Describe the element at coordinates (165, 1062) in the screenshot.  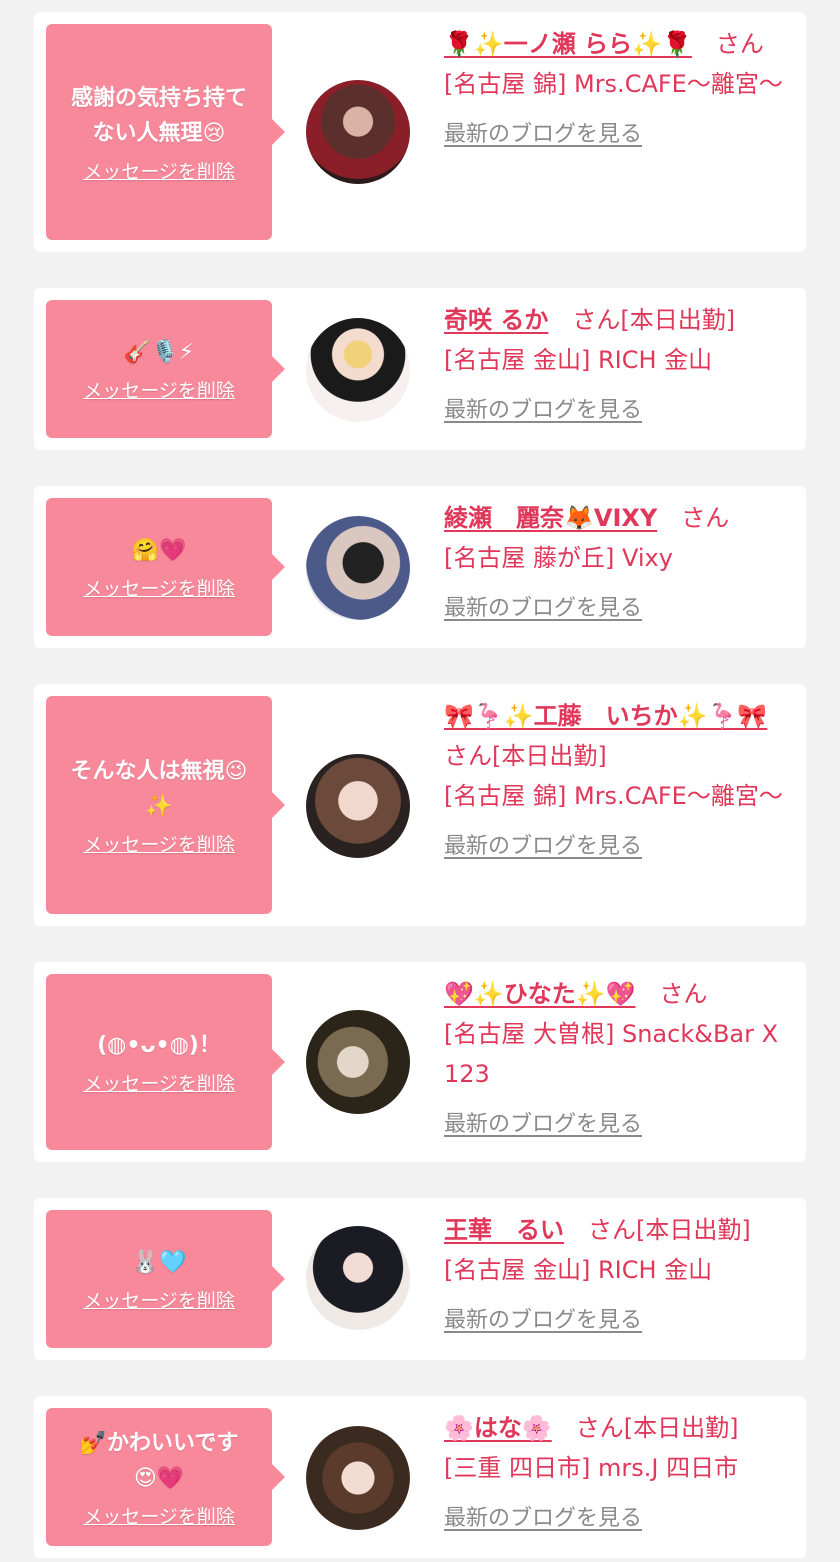
I see `message-bubble: (◍•ᴗ•◍)！ メッセージを削除` at that location.